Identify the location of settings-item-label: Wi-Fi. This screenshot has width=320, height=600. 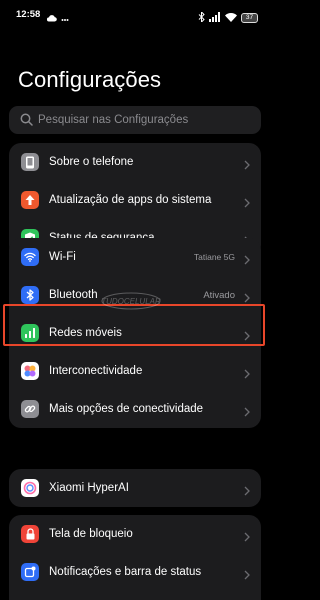
(62, 257).